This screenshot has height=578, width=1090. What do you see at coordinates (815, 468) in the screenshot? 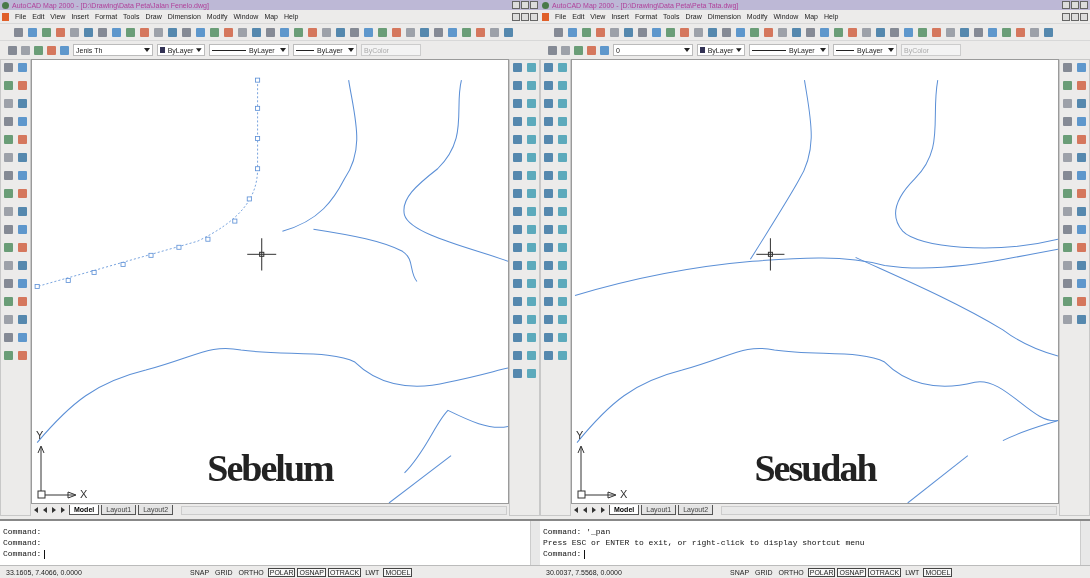
I see `caption-text: Sesudah` at bounding box center [815, 468].